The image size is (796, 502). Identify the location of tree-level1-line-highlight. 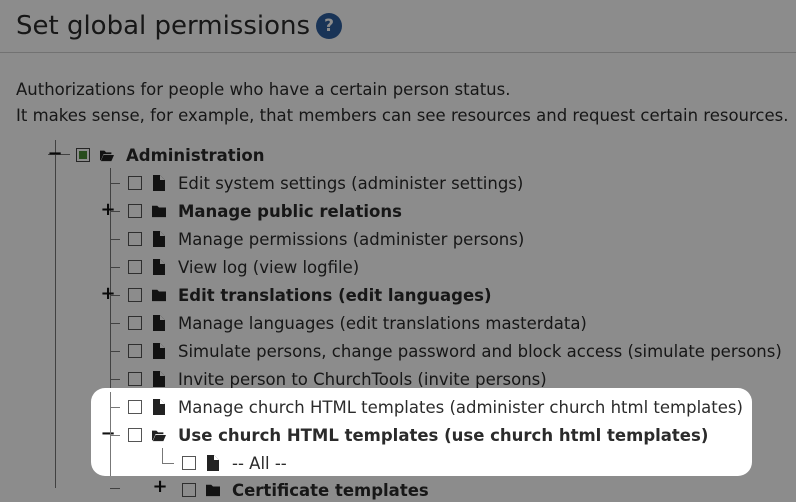
(110, 434).